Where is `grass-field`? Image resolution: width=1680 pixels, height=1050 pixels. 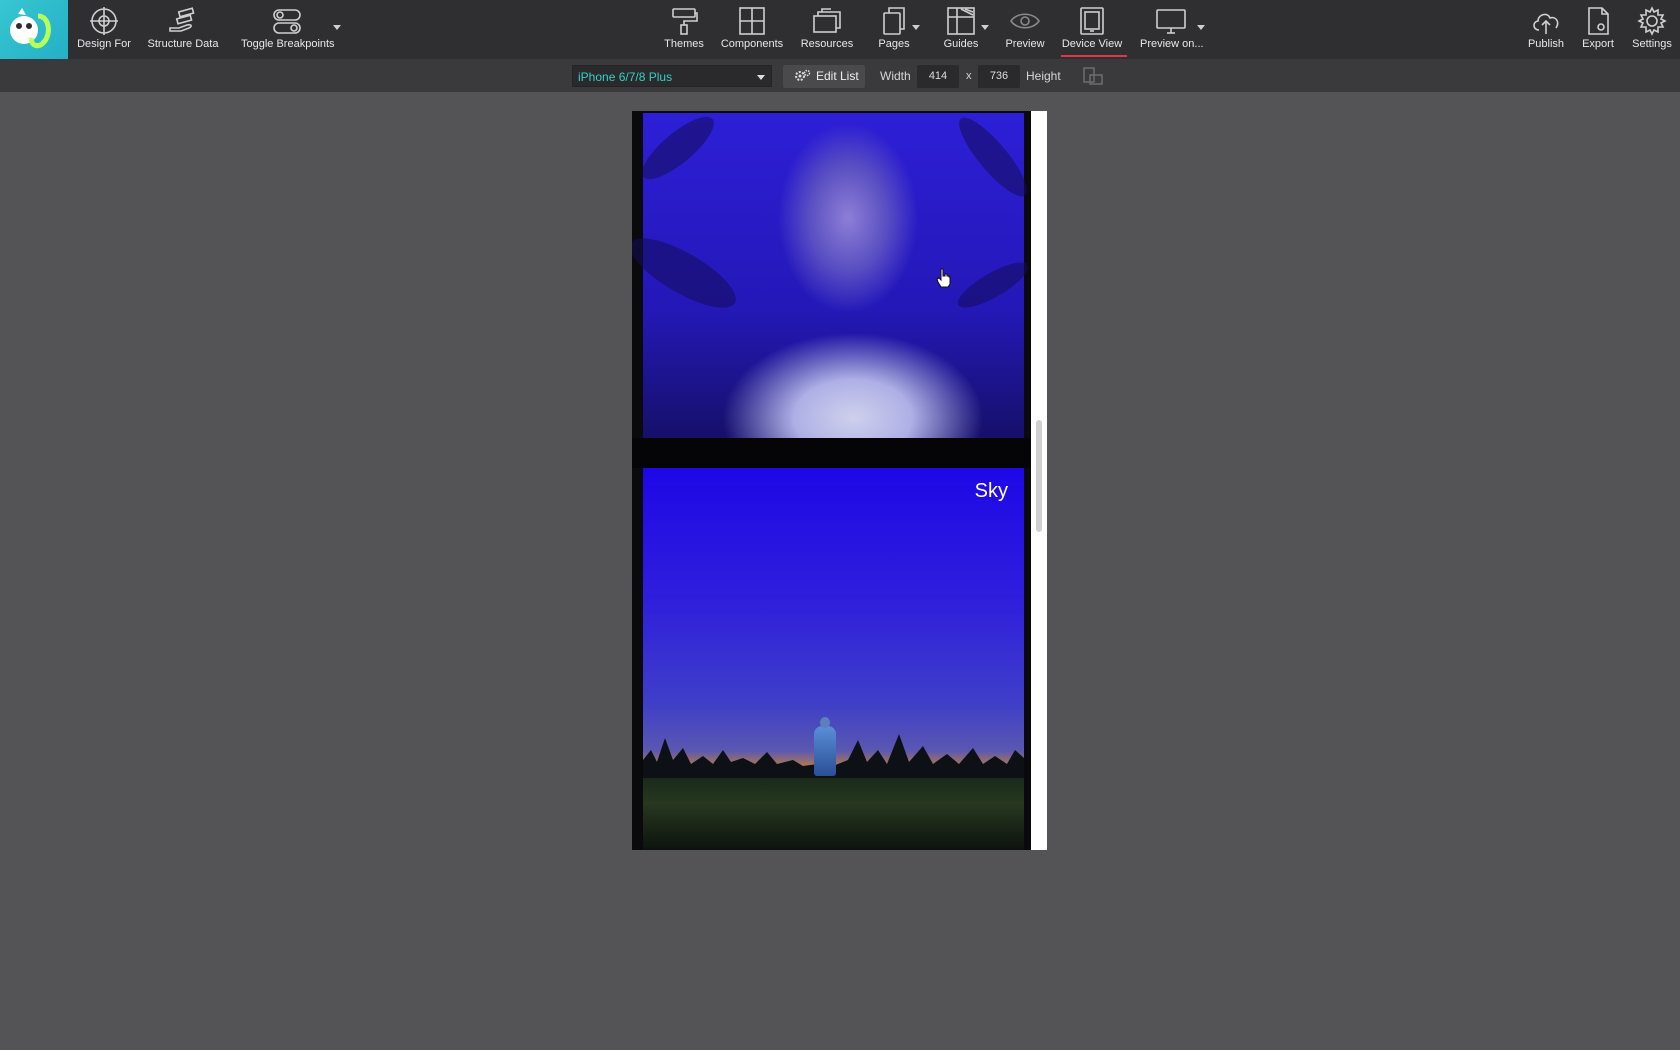
grass-field is located at coordinates (833, 814).